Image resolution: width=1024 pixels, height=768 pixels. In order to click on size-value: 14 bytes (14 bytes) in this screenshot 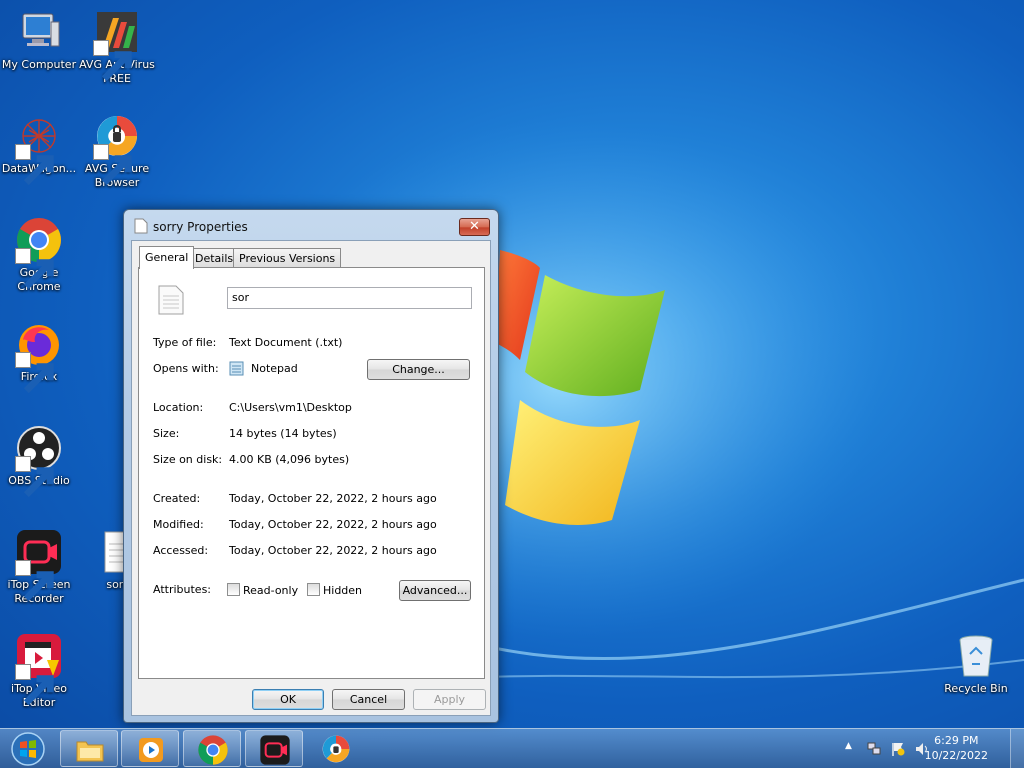, I will do `click(283, 433)`.